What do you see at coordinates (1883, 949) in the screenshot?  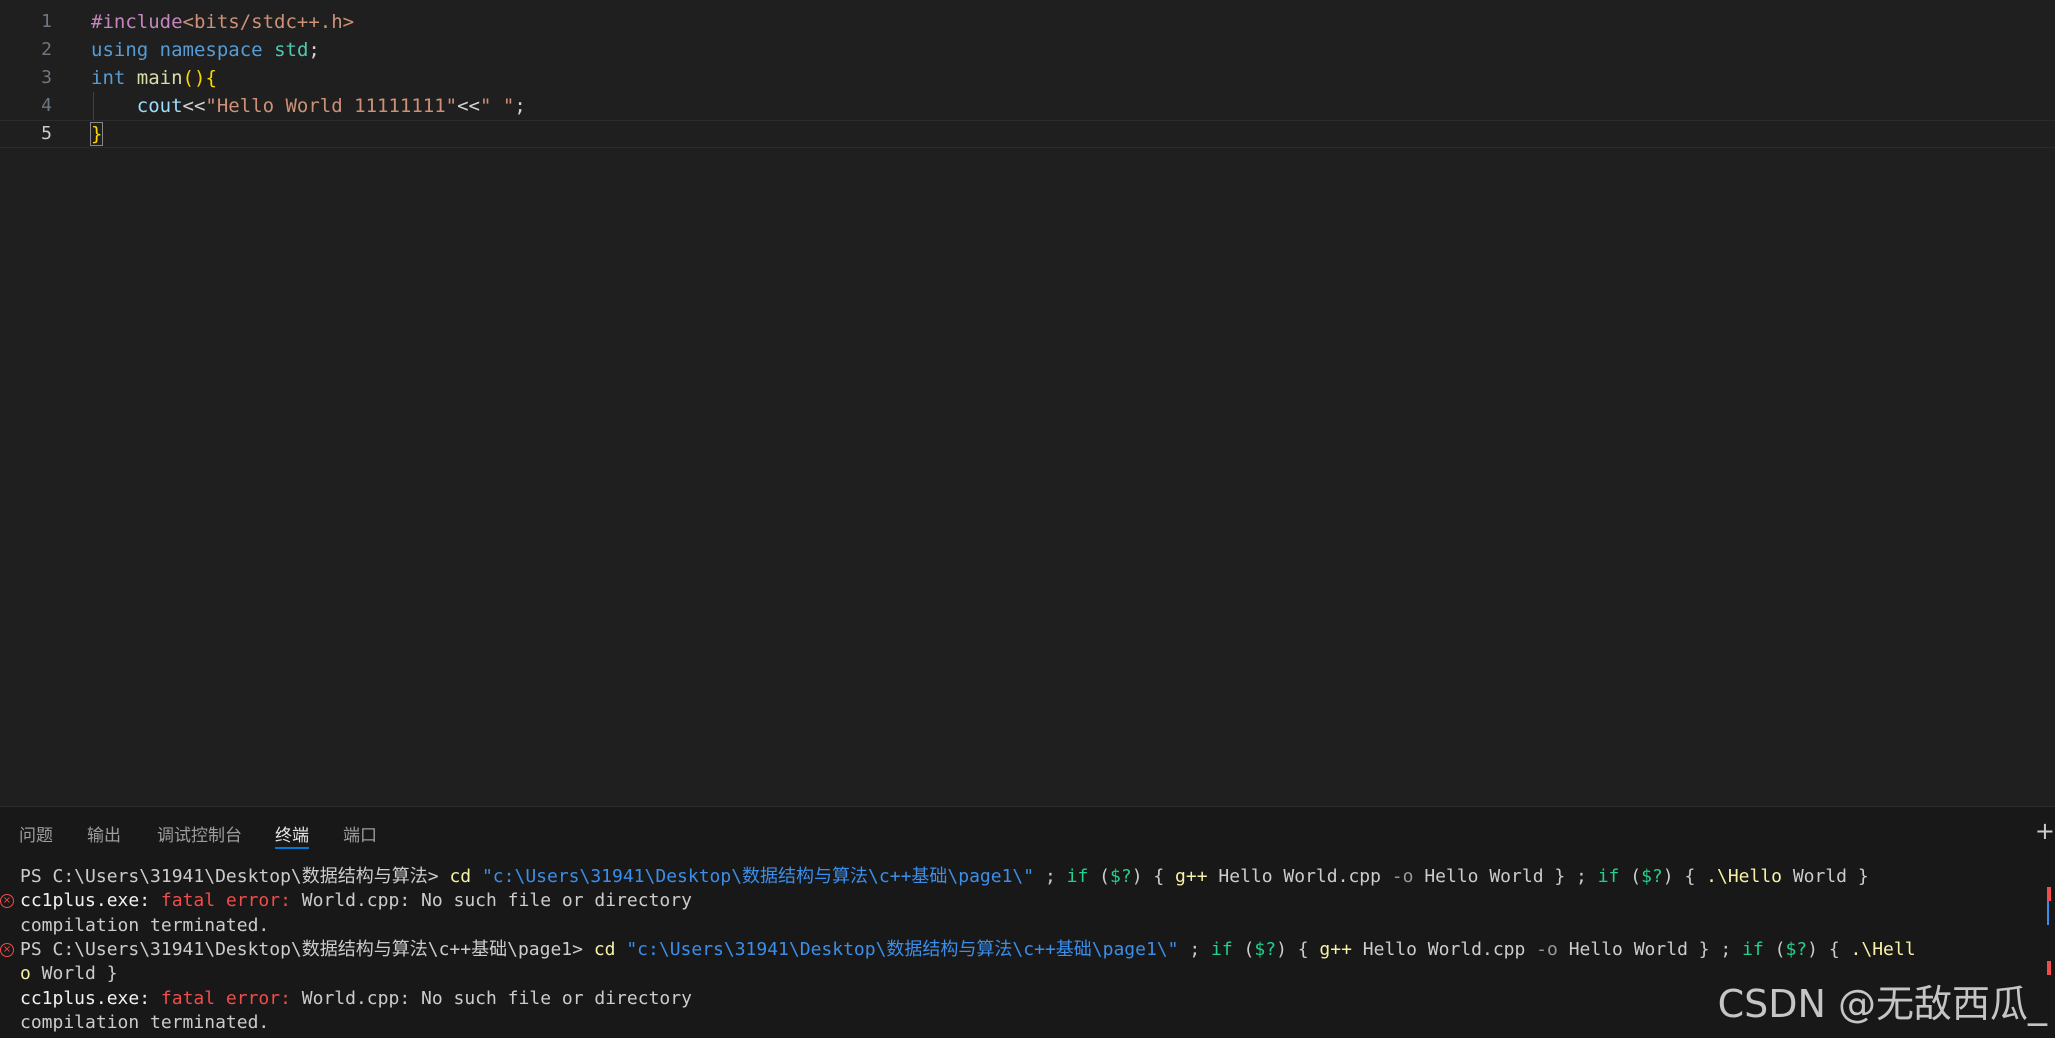 I see `terminal-token: .\Hell` at bounding box center [1883, 949].